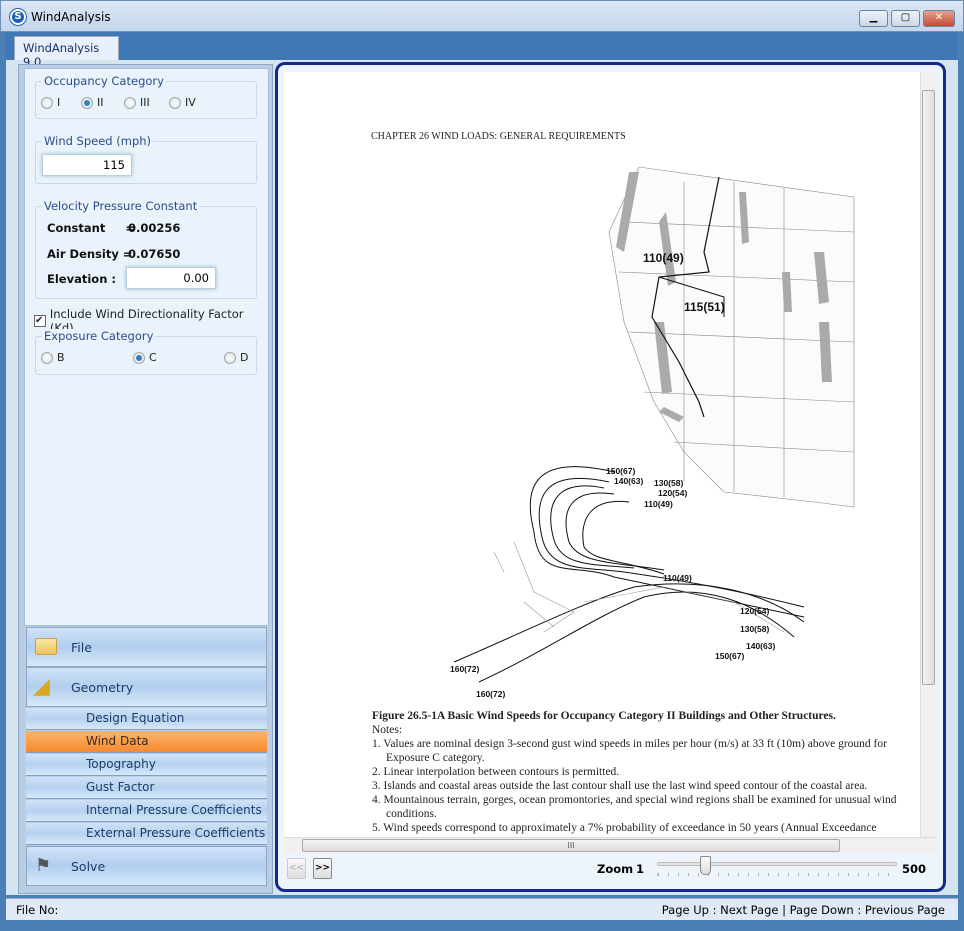  What do you see at coordinates (939, 18) in the screenshot?
I see `close-button: ✕` at bounding box center [939, 18].